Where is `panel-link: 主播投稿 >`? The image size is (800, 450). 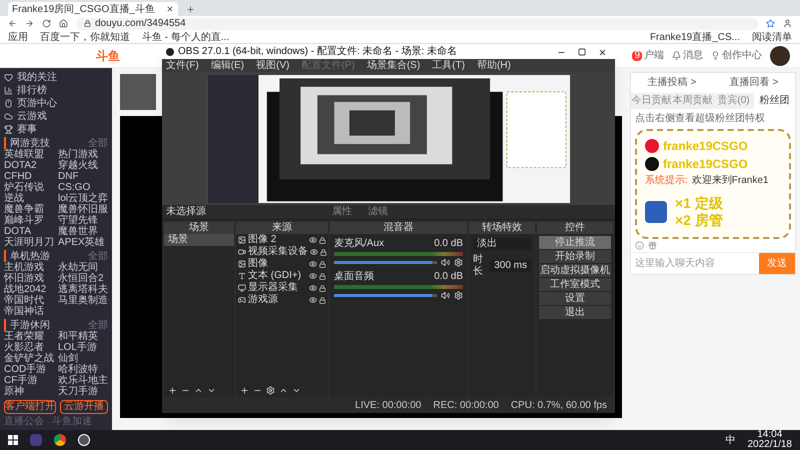 panel-link: 主播投稿 > is located at coordinates (672, 83).